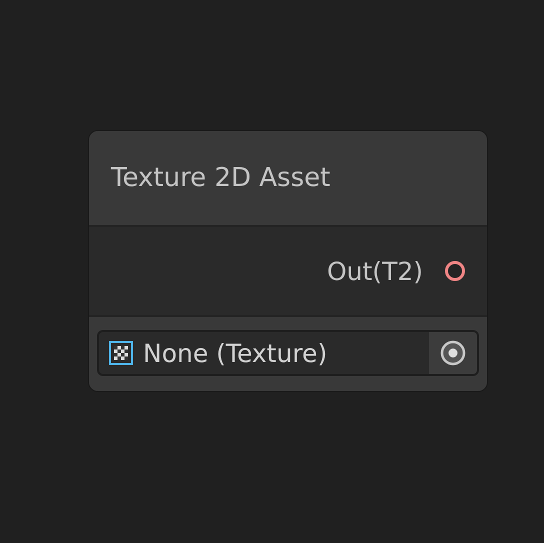 The width and height of the screenshot is (544, 543). I want to click on field-value: None (Texture), so click(235, 353).